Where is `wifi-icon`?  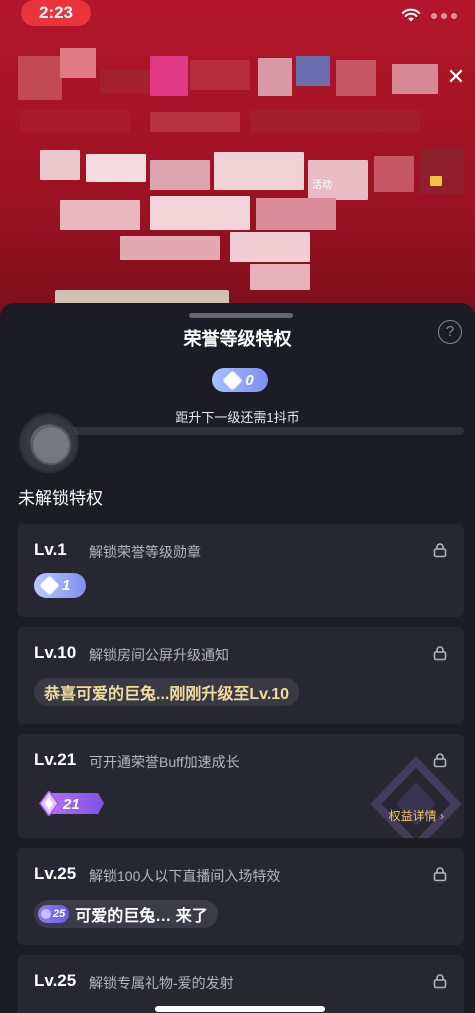 wifi-icon is located at coordinates (411, 15).